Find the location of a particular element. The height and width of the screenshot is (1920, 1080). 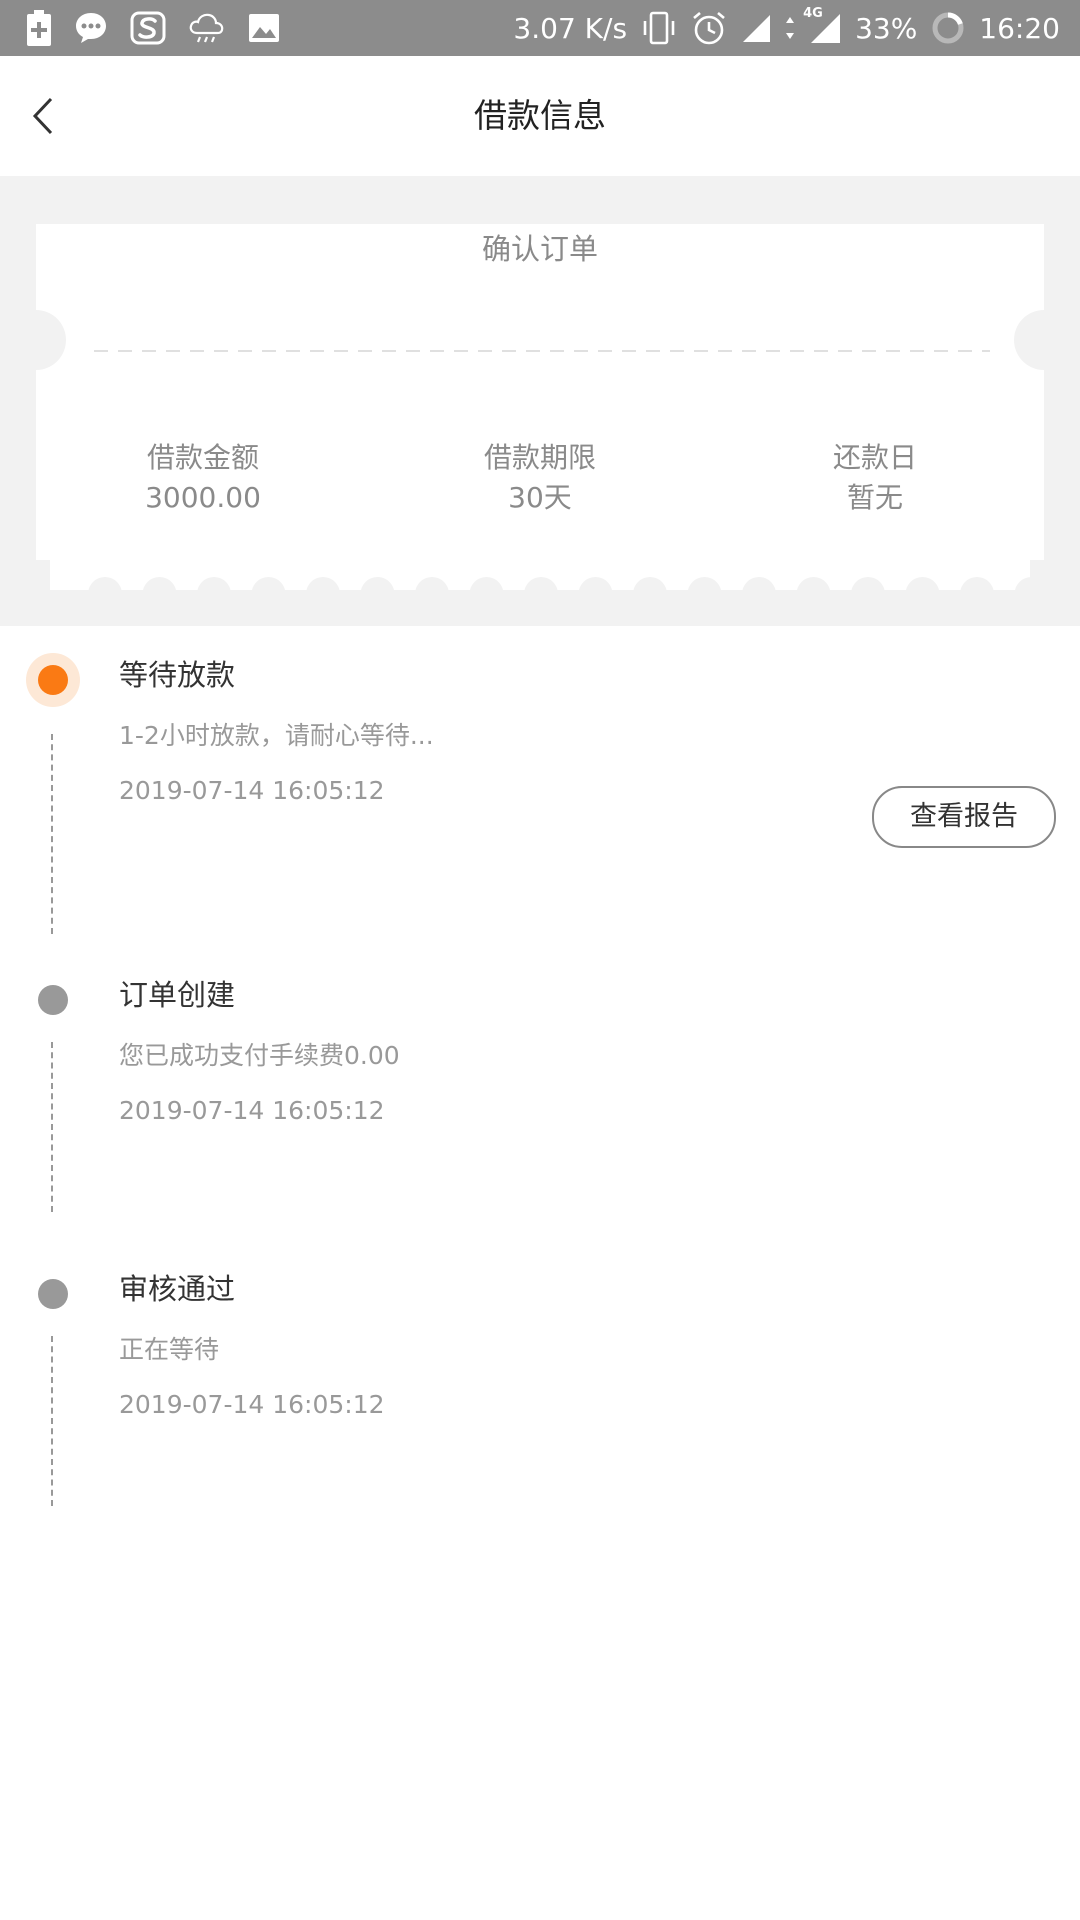

chevron-left-icon is located at coordinates (42, 116).